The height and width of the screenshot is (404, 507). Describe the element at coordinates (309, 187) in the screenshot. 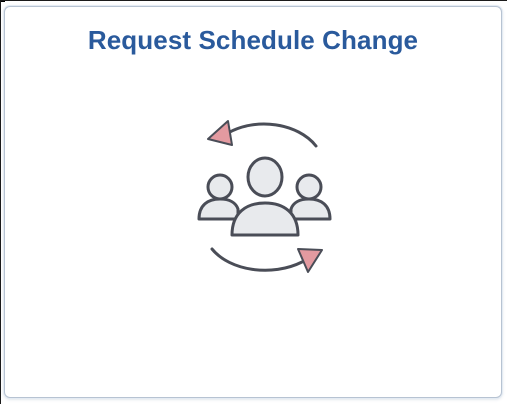

I see `right-person-head` at that location.